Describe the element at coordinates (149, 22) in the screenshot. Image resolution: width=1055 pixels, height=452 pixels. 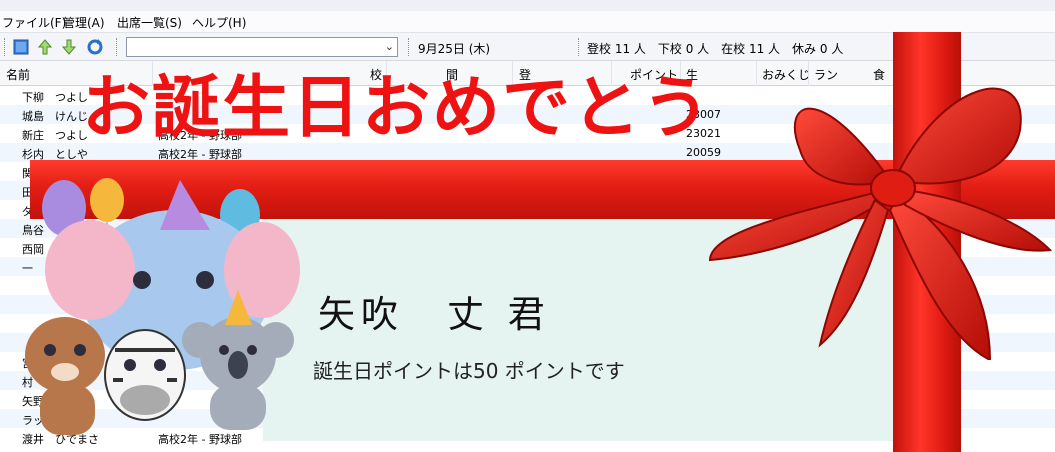
I see `menu-attendance-list: 出席一覧(S)` at that location.